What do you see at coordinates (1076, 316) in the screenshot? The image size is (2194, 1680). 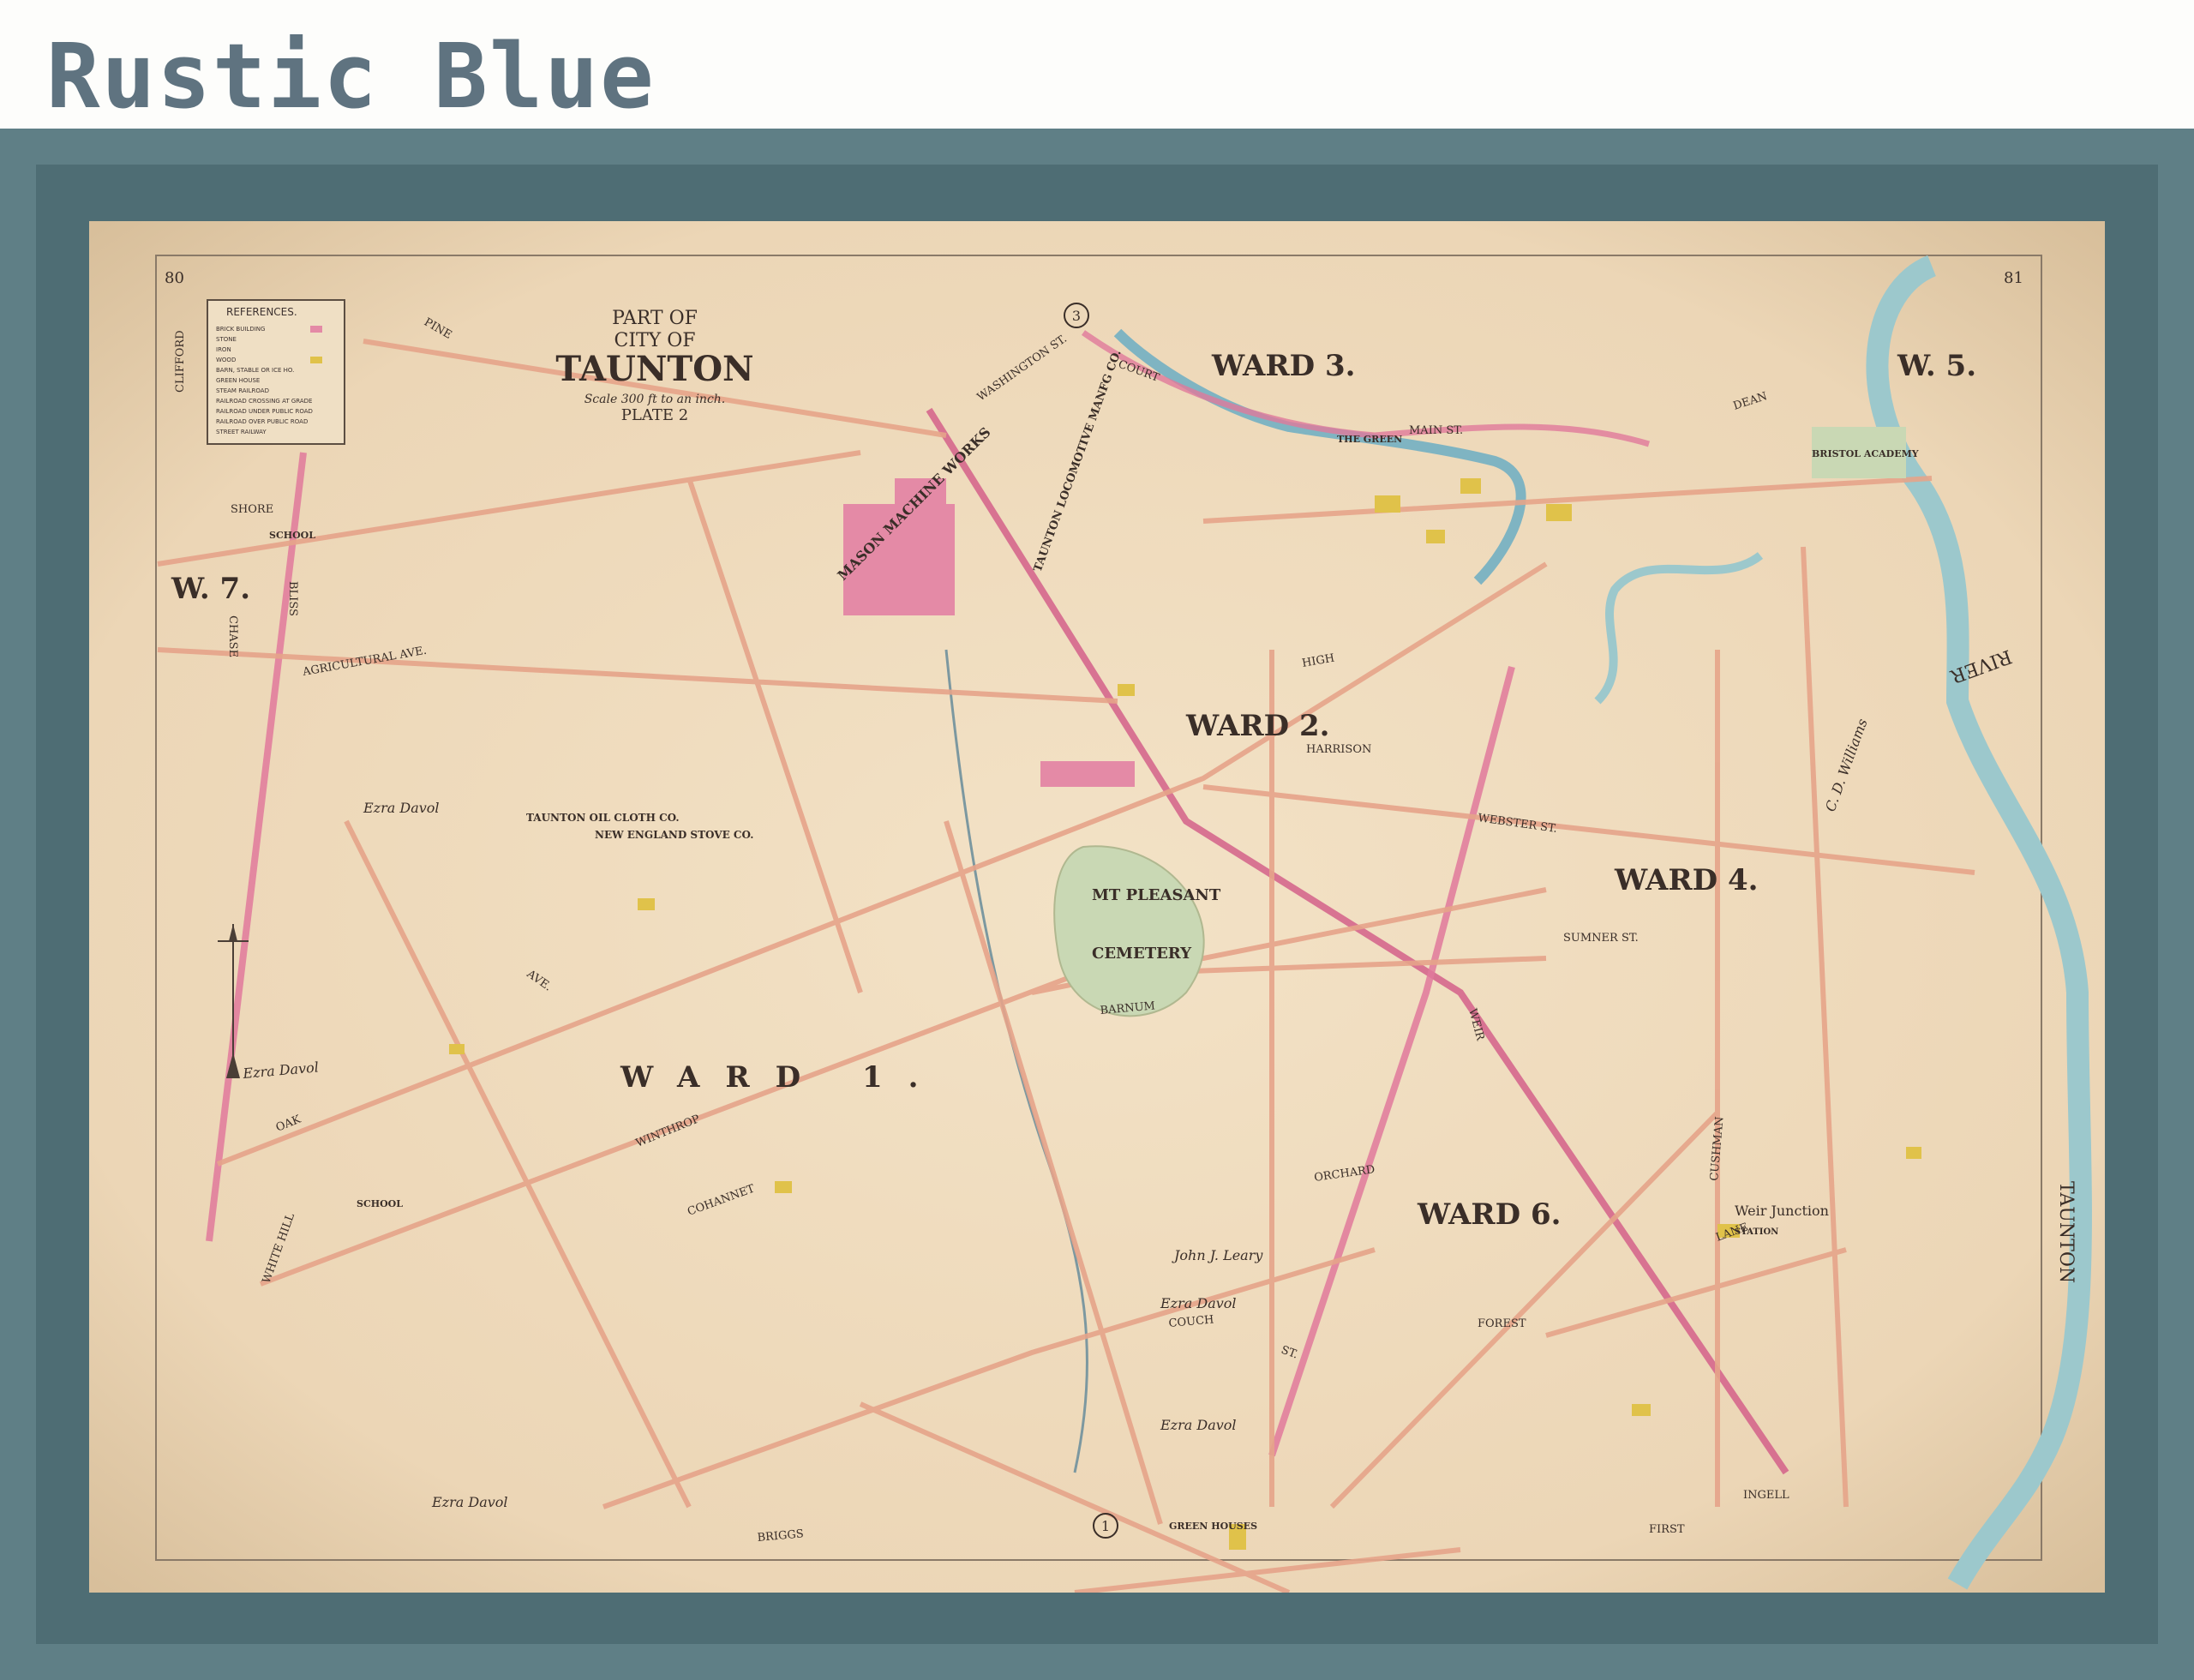 I see `svg-text: 3` at bounding box center [1076, 316].